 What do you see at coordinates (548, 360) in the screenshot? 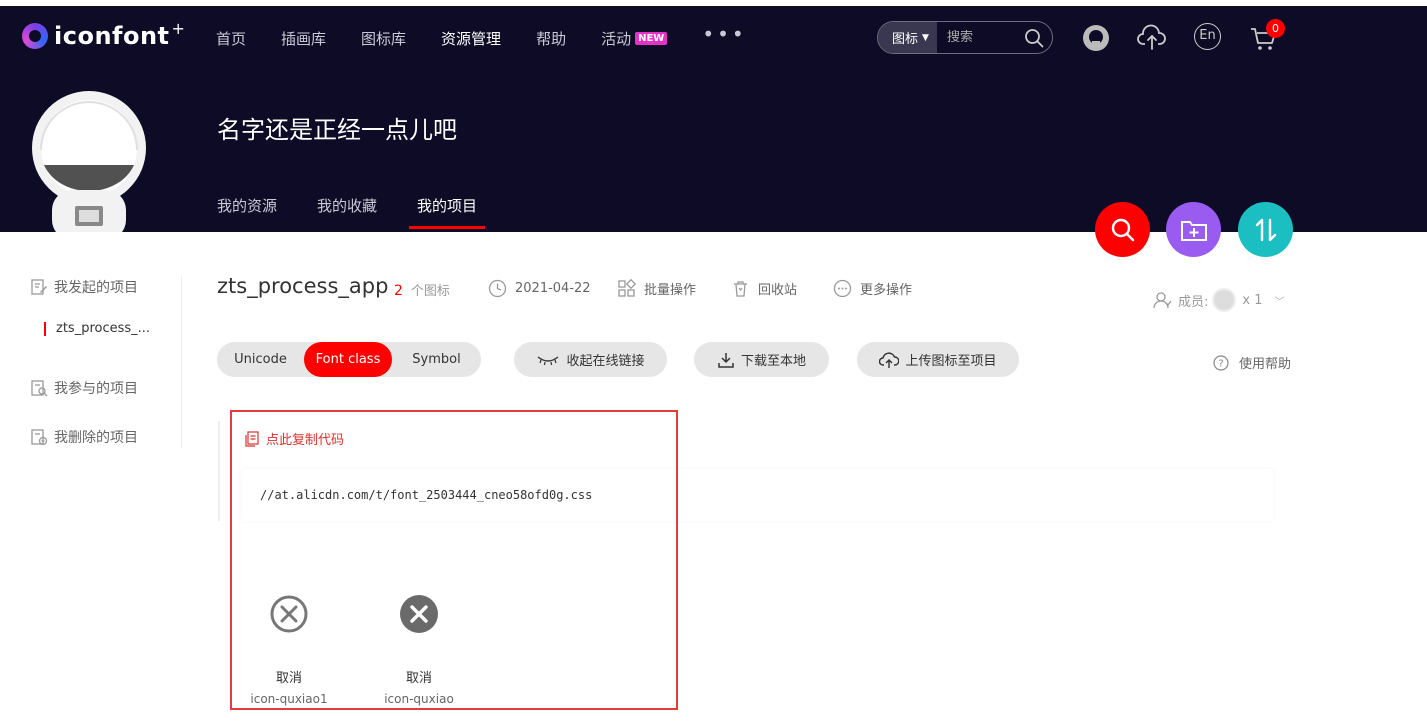
I see `eye-closed-icon` at bounding box center [548, 360].